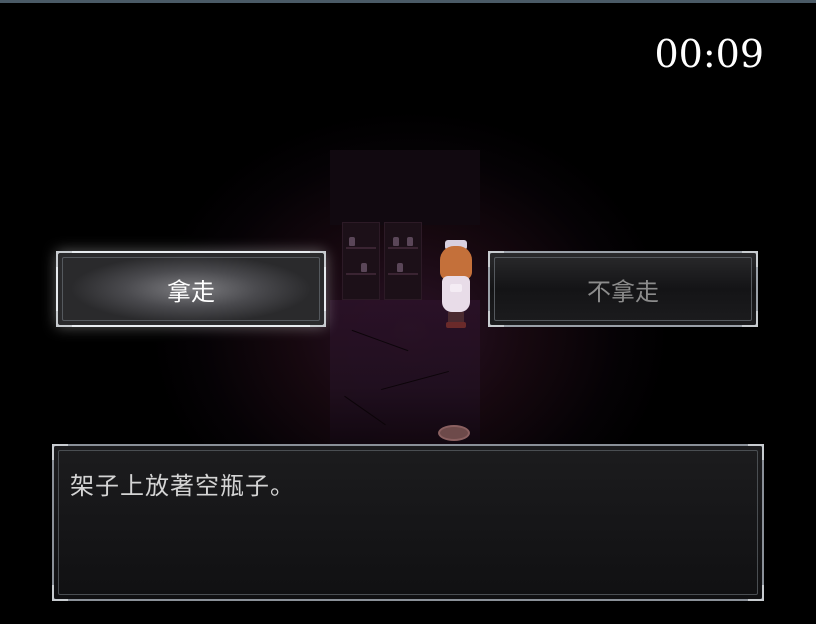 The image size is (816, 624). I want to click on choice-leave-label: 不拿走, so click(623, 291).